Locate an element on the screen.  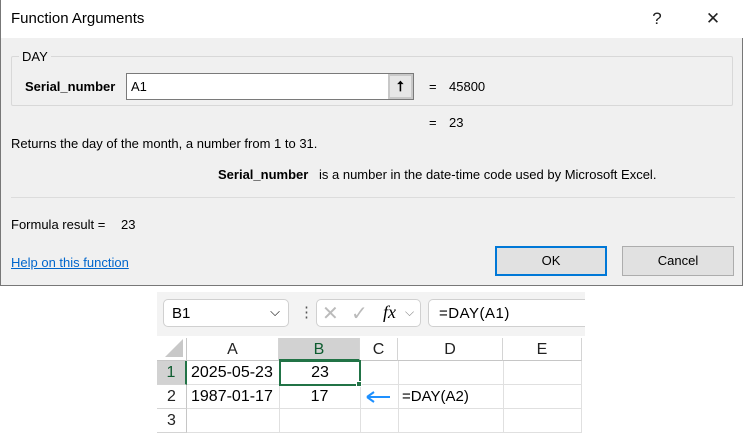
help-button: ? is located at coordinates (657, 19).